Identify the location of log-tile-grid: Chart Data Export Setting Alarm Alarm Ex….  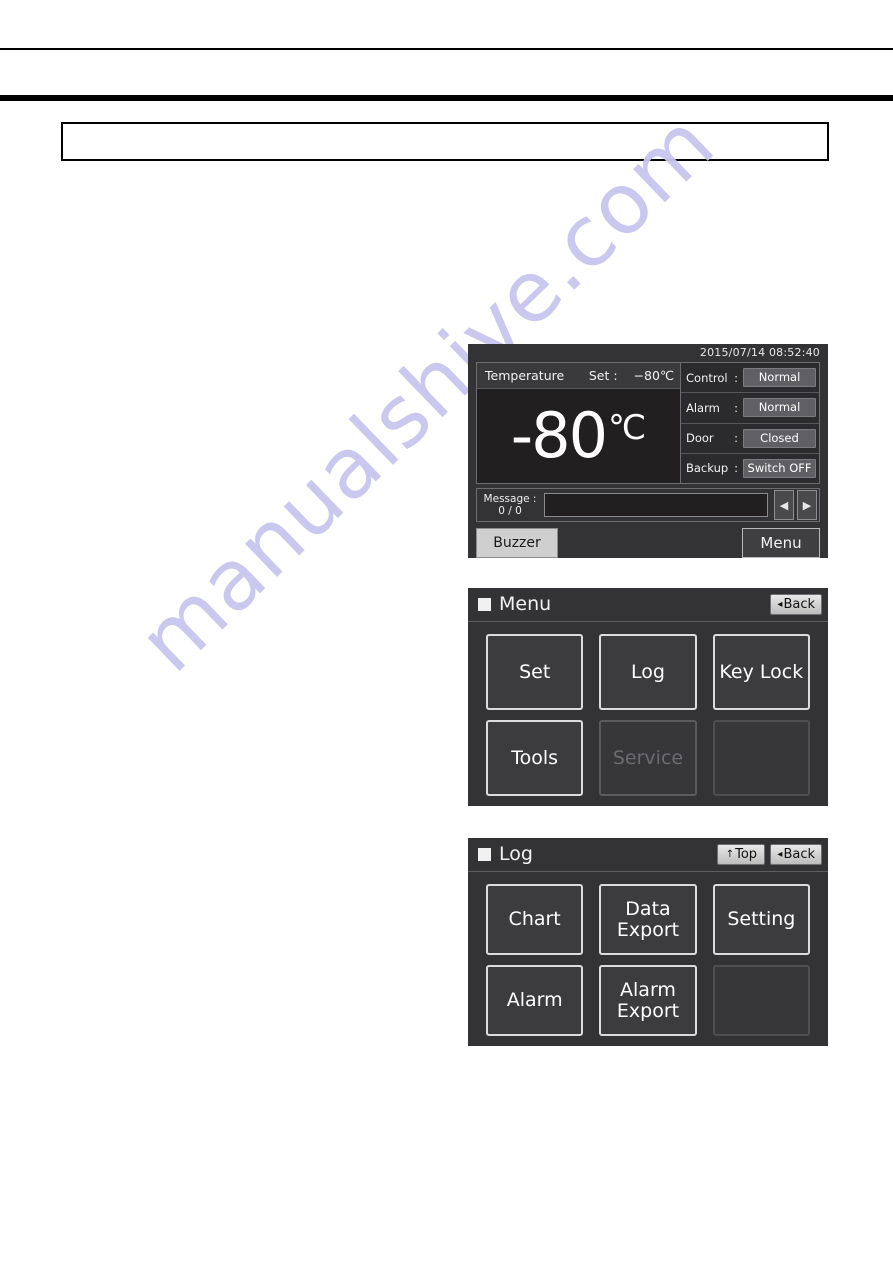
(648, 959).